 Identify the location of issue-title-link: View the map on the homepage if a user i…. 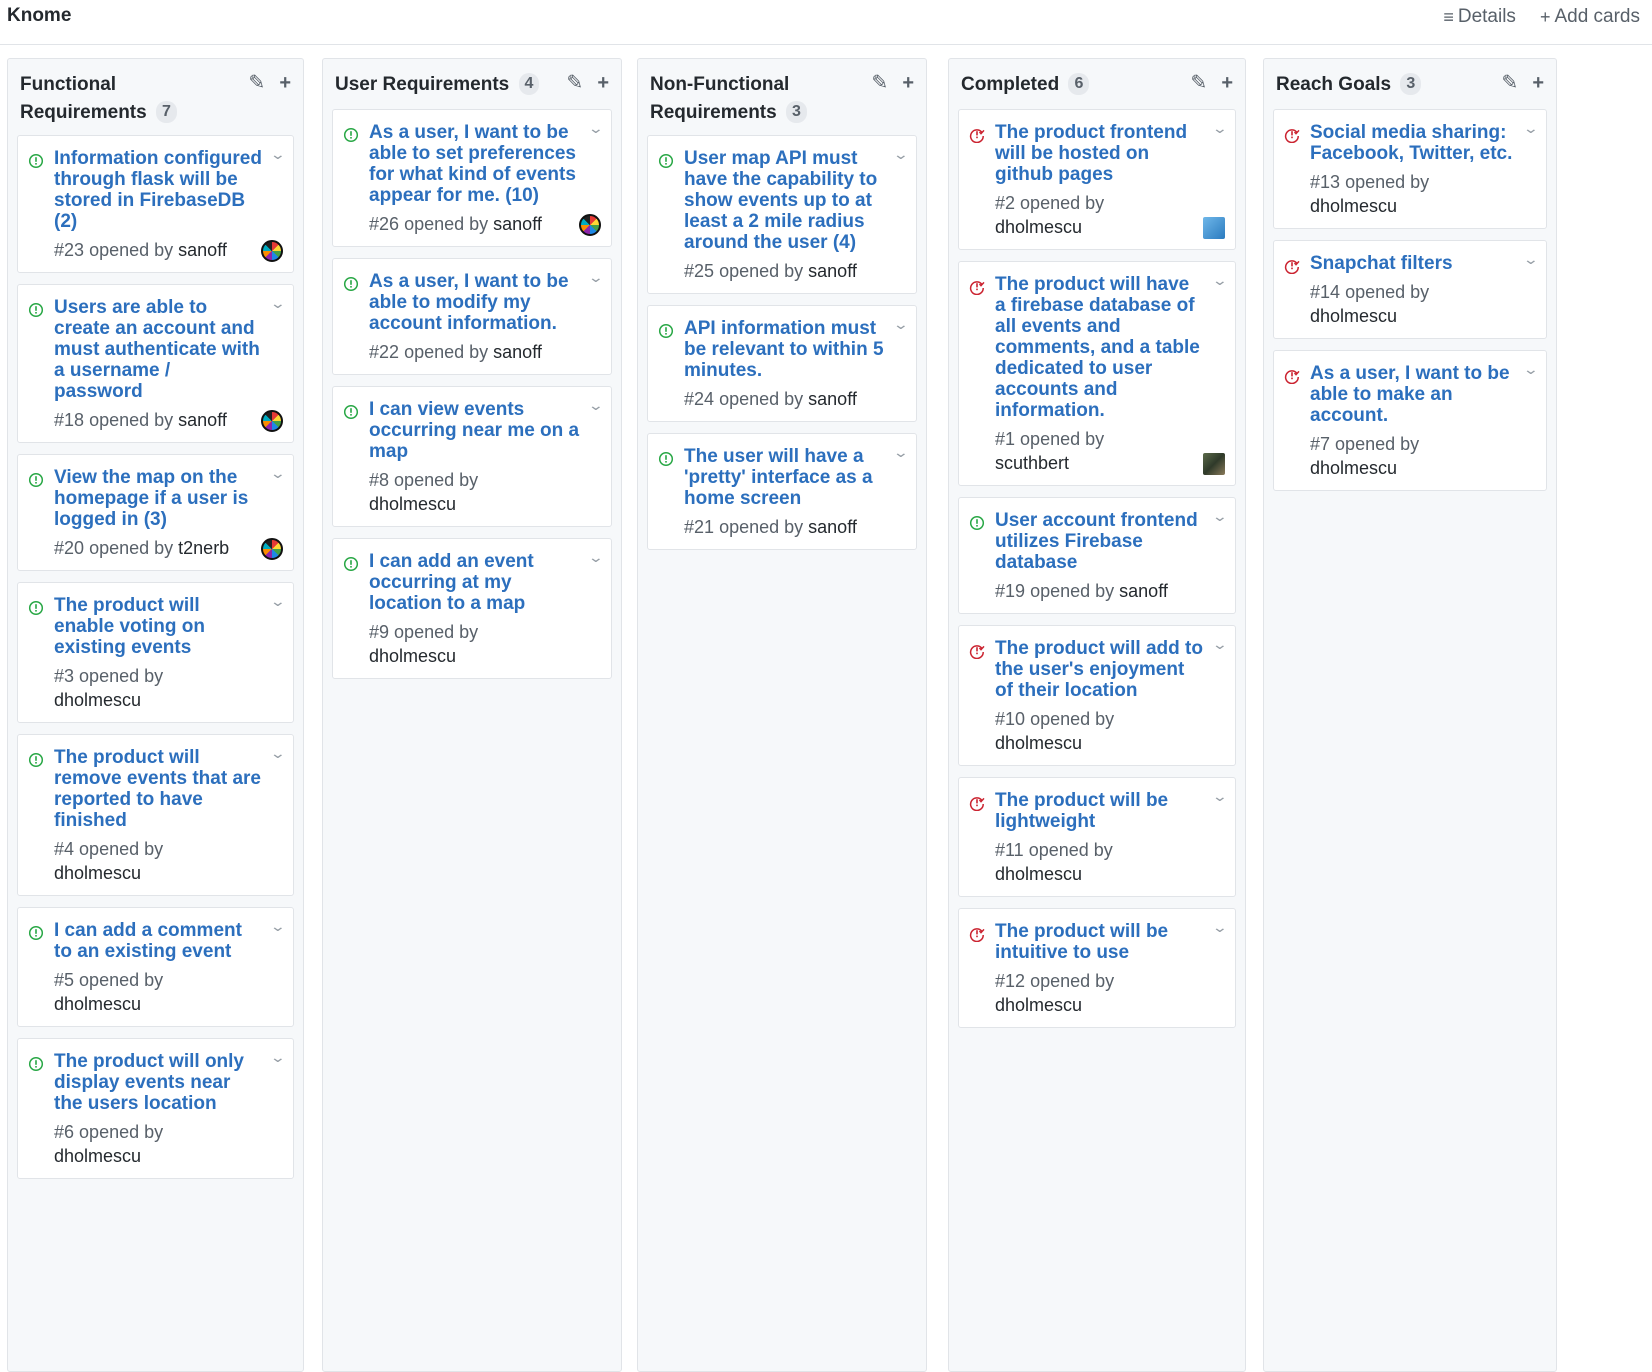
(158, 498).